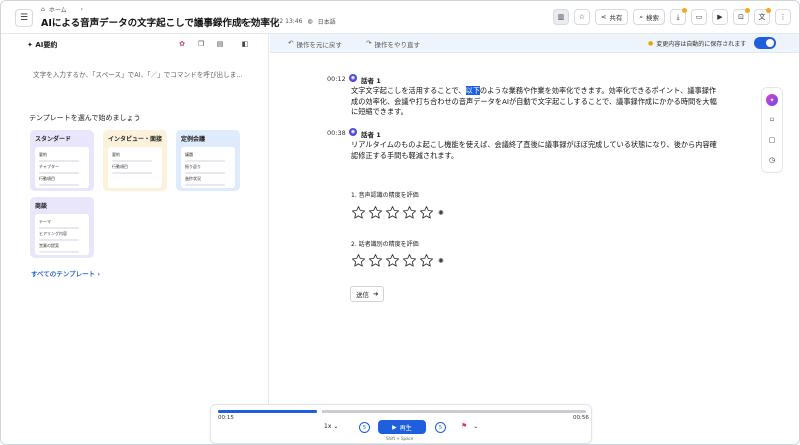 The width and height of the screenshot is (800, 445). What do you see at coordinates (58, 9) in the screenshot?
I see `breadcrumb-home: ホーム` at bounding box center [58, 9].